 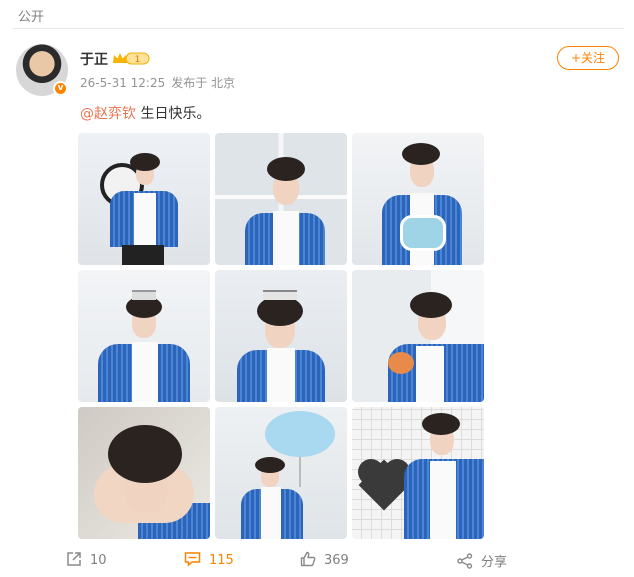 What do you see at coordinates (74, 559) in the screenshot?
I see `repost-icon` at bounding box center [74, 559].